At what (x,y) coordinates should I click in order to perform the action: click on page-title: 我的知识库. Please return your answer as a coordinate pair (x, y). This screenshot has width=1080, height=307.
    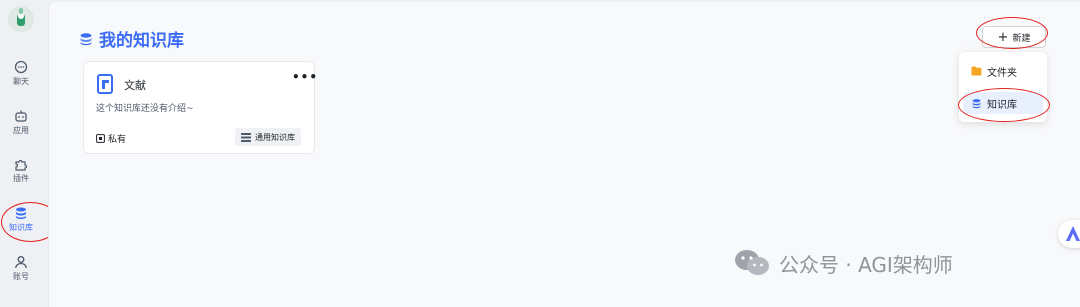
    Looking at the image, I should click on (131, 38).